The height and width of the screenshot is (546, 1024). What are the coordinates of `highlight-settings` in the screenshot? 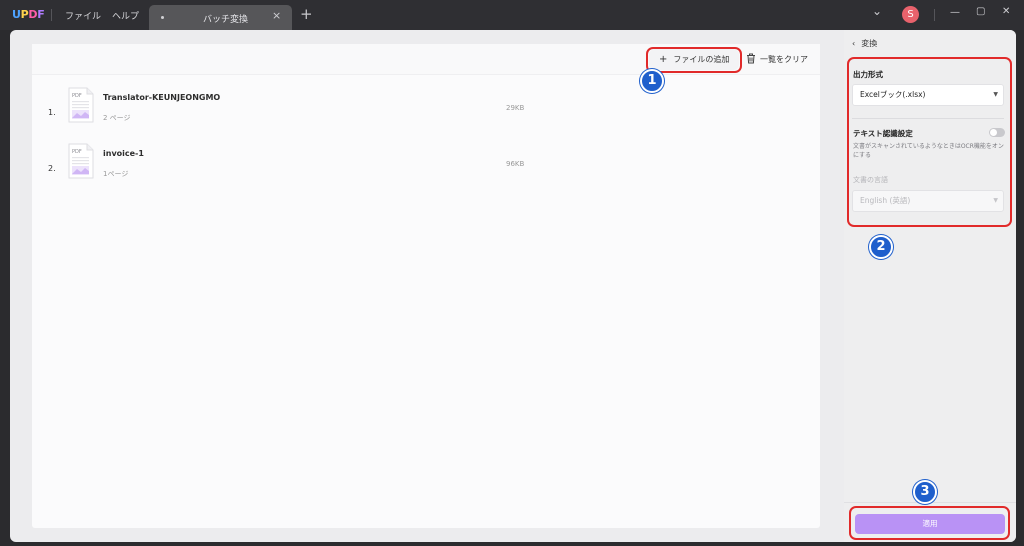 It's located at (929, 142).